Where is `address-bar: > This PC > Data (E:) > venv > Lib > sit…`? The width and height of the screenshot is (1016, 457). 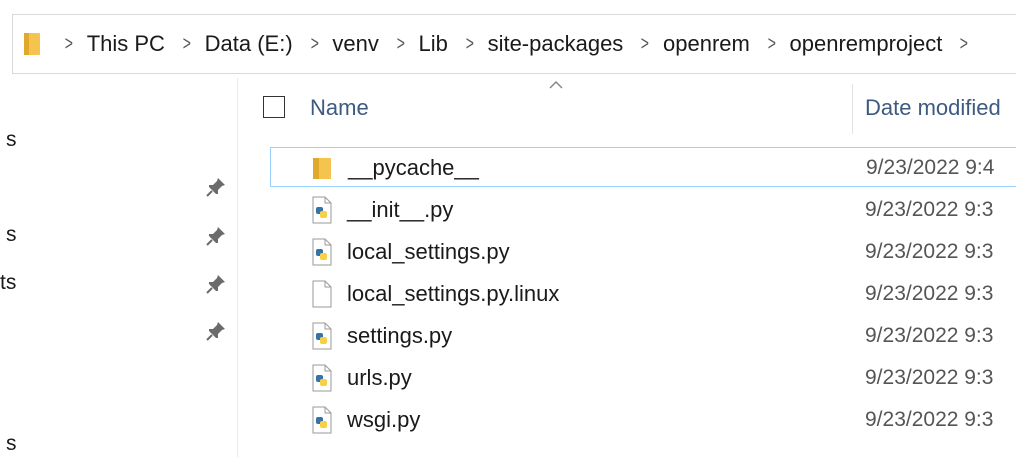
address-bar: > This PC > Data (E:) > venv > Lib > sit… is located at coordinates (514, 44).